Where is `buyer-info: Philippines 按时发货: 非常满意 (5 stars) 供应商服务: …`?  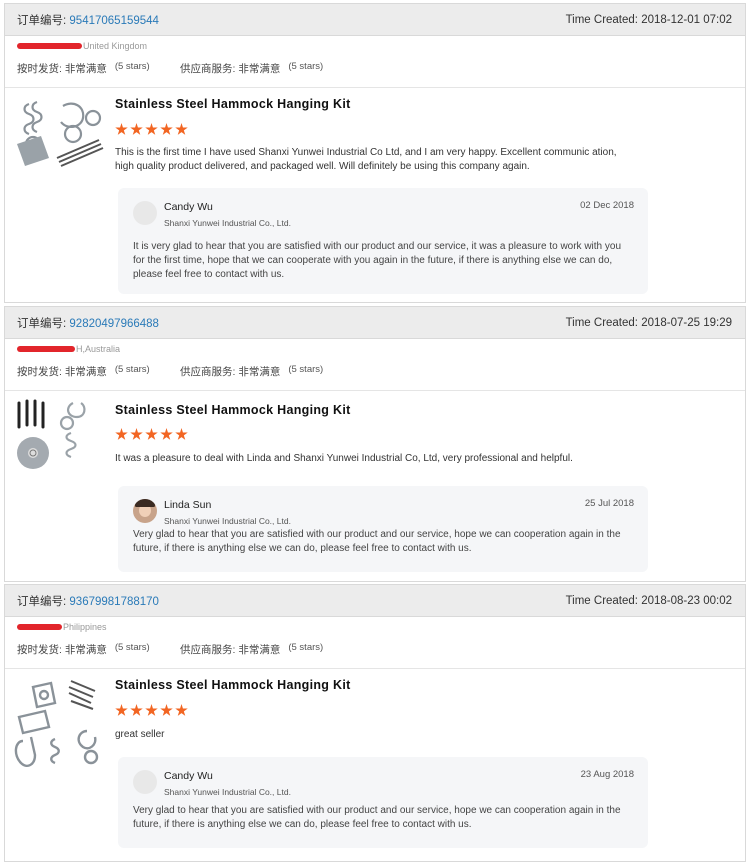 buyer-info: Philippines 按时发货: 非常满意 (5 stars) 供应商服务: … is located at coordinates (375, 643).